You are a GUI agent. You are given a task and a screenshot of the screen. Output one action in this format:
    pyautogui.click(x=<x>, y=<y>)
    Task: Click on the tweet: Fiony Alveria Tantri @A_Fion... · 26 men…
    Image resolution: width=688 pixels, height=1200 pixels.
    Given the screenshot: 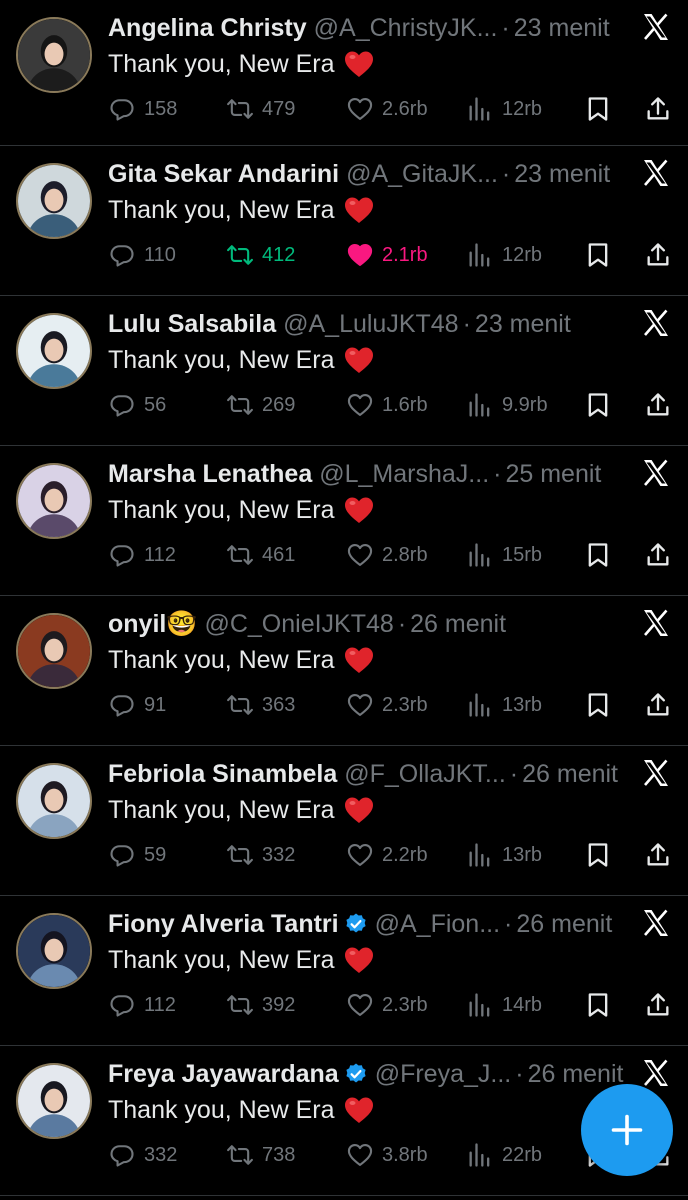 What is the action you would take?
    pyautogui.click(x=344, y=971)
    